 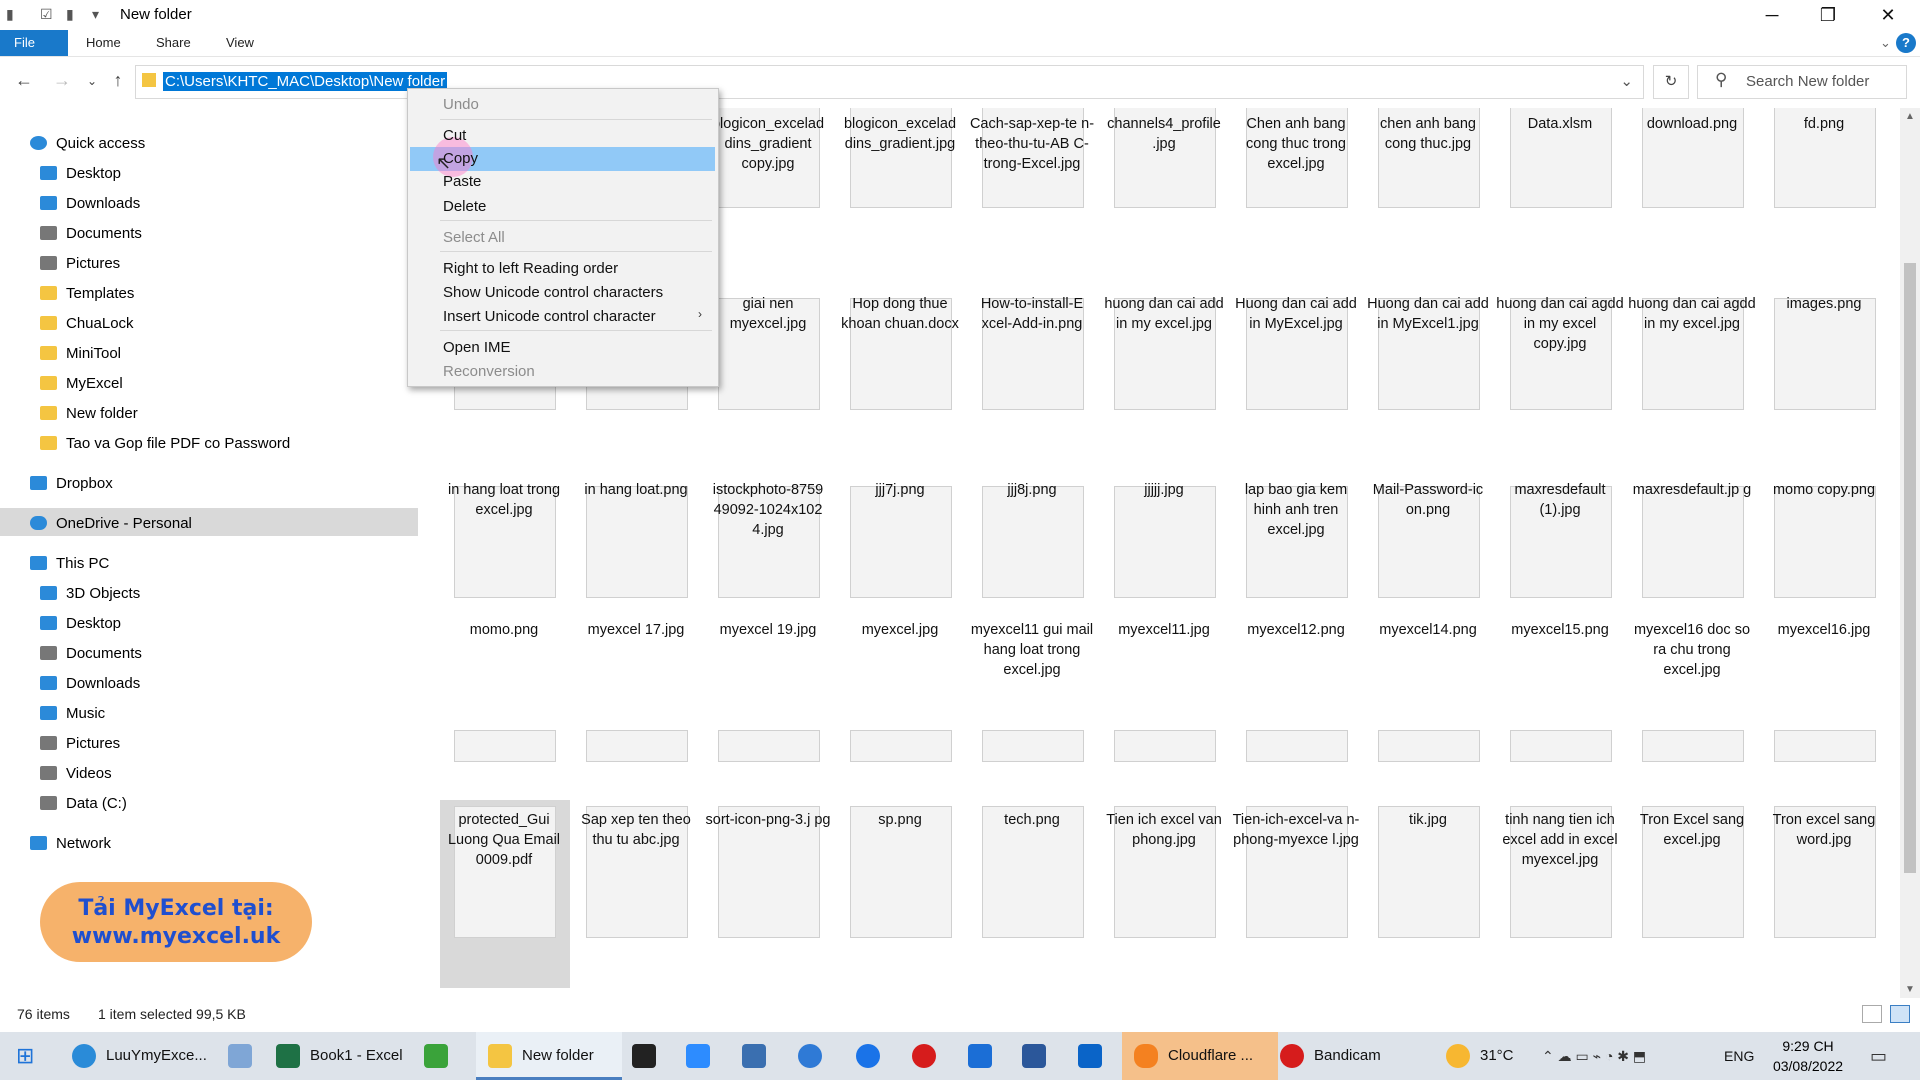 What do you see at coordinates (80, 354) in the screenshot?
I see `nav-item-minitool: MiniTool` at bounding box center [80, 354].